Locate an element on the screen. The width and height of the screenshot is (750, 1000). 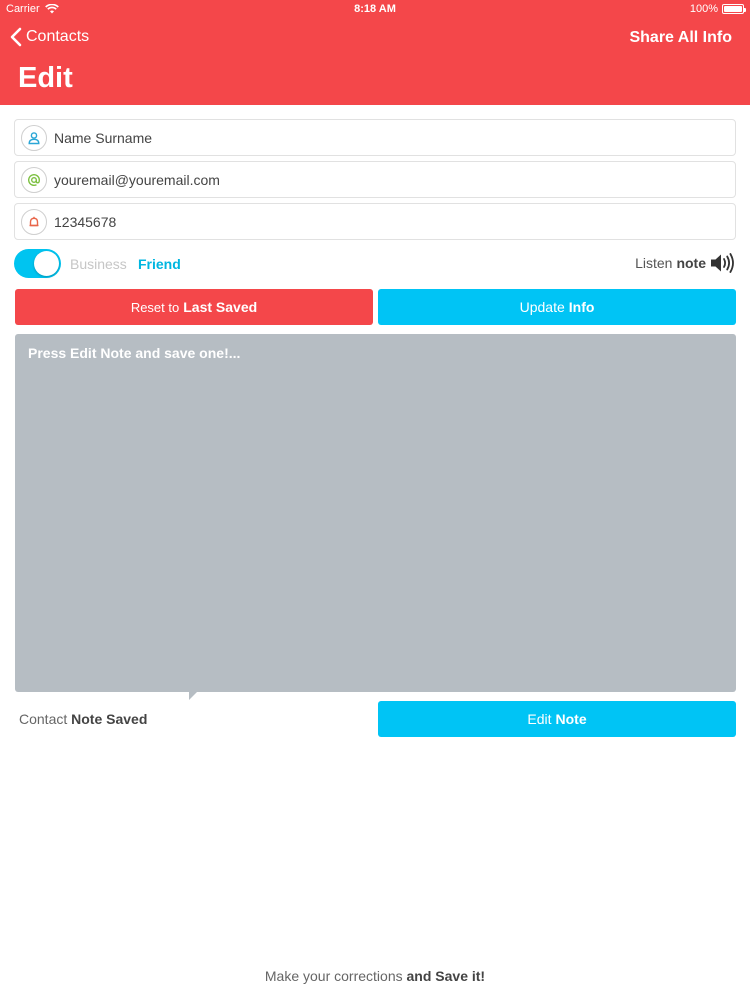
toggle-knob is located at coordinates (46, 263).